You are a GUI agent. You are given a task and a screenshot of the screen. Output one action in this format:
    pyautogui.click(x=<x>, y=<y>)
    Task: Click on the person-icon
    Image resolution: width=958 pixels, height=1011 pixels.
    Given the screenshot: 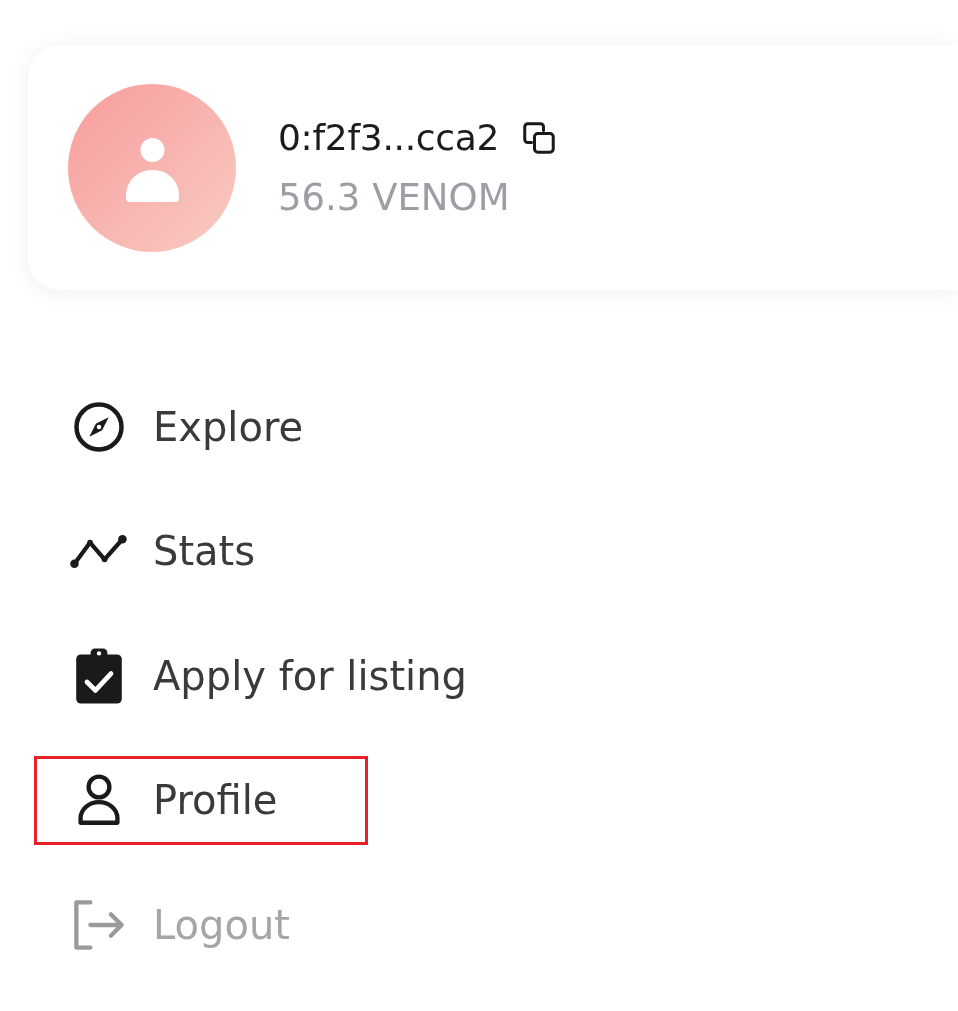 What is the action you would take?
    pyautogui.click(x=99, y=800)
    